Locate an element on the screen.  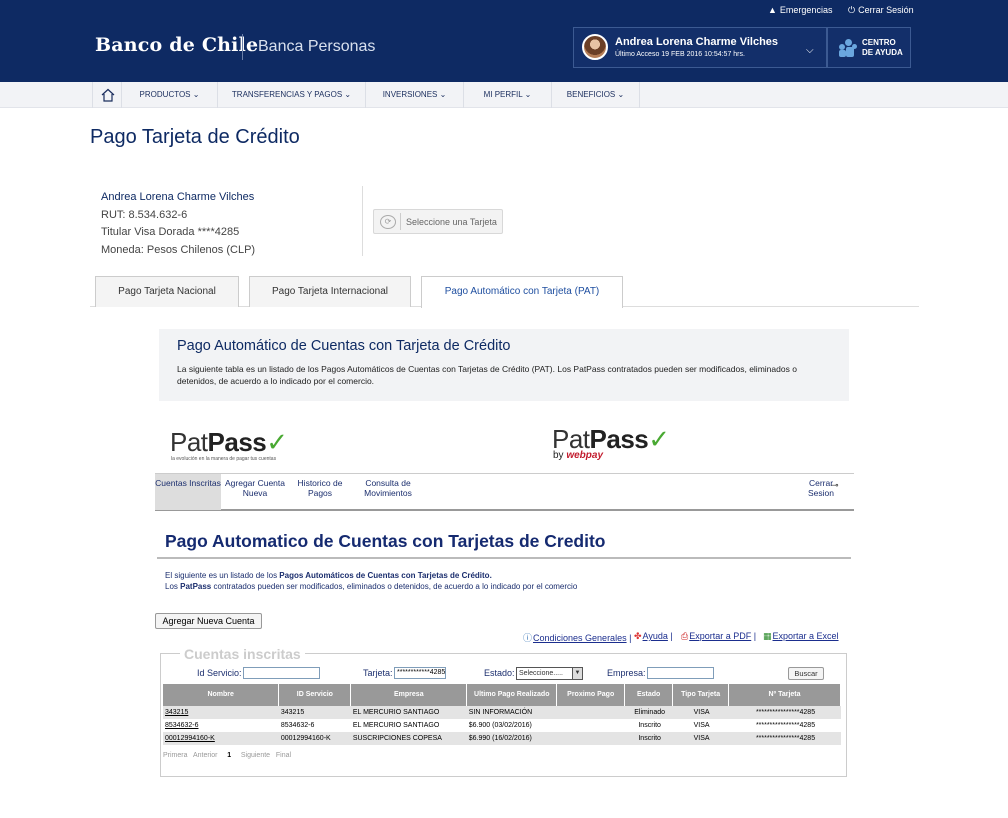
search-button: Buscar is located at coordinates (806, 673).